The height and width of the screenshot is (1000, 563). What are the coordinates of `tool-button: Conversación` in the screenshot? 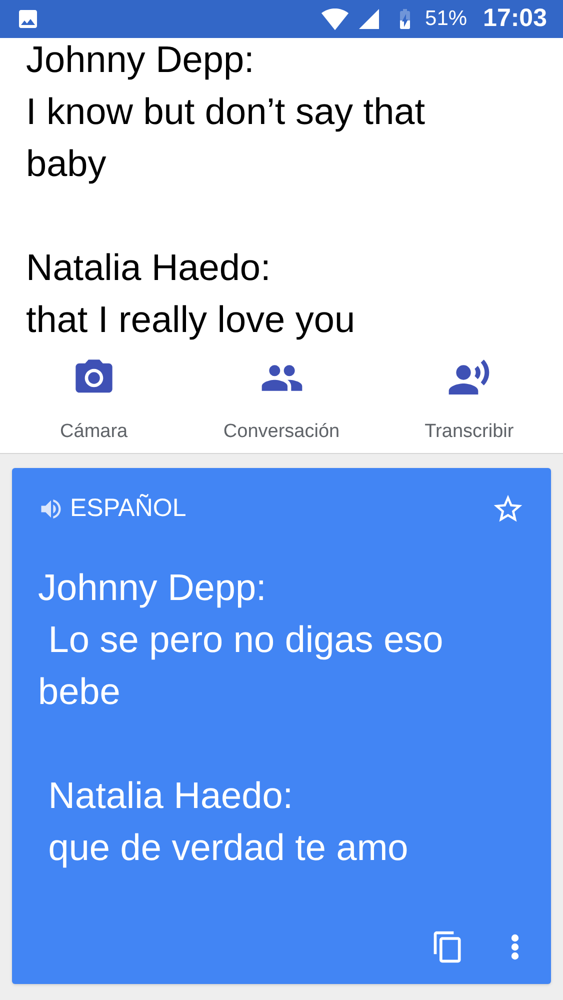 It's located at (282, 396).